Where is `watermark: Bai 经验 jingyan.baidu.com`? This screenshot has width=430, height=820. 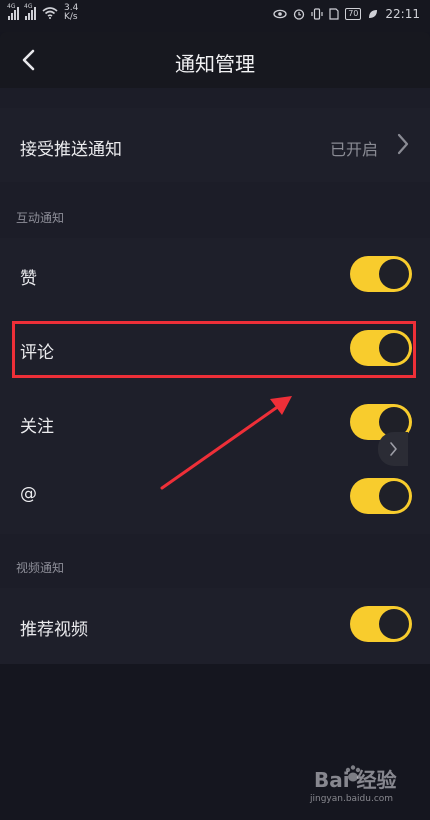
watermark: Bai 经验 jingyan.baidu.com is located at coordinates (358, 785).